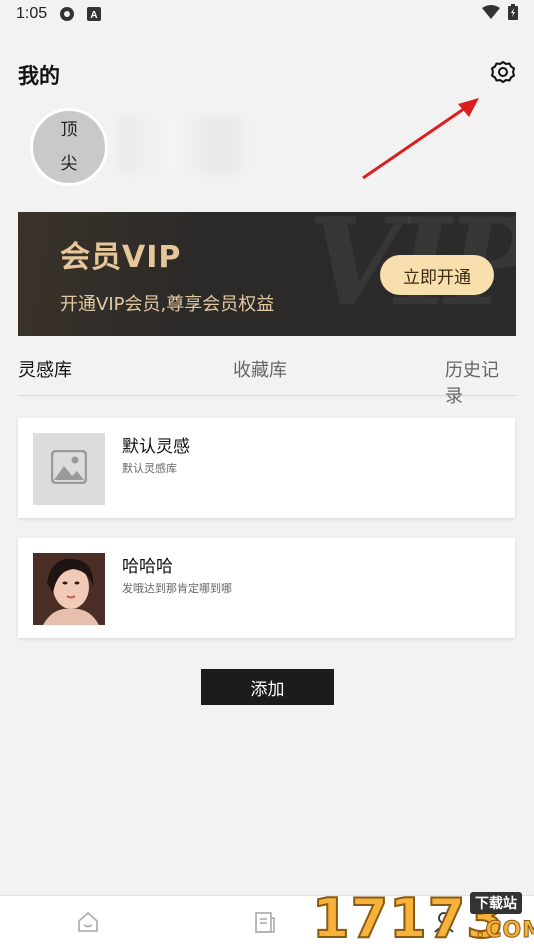 This screenshot has width=534, height=950. What do you see at coordinates (496, 903) in the screenshot?
I see `watermark-tag: 下载站` at bounding box center [496, 903].